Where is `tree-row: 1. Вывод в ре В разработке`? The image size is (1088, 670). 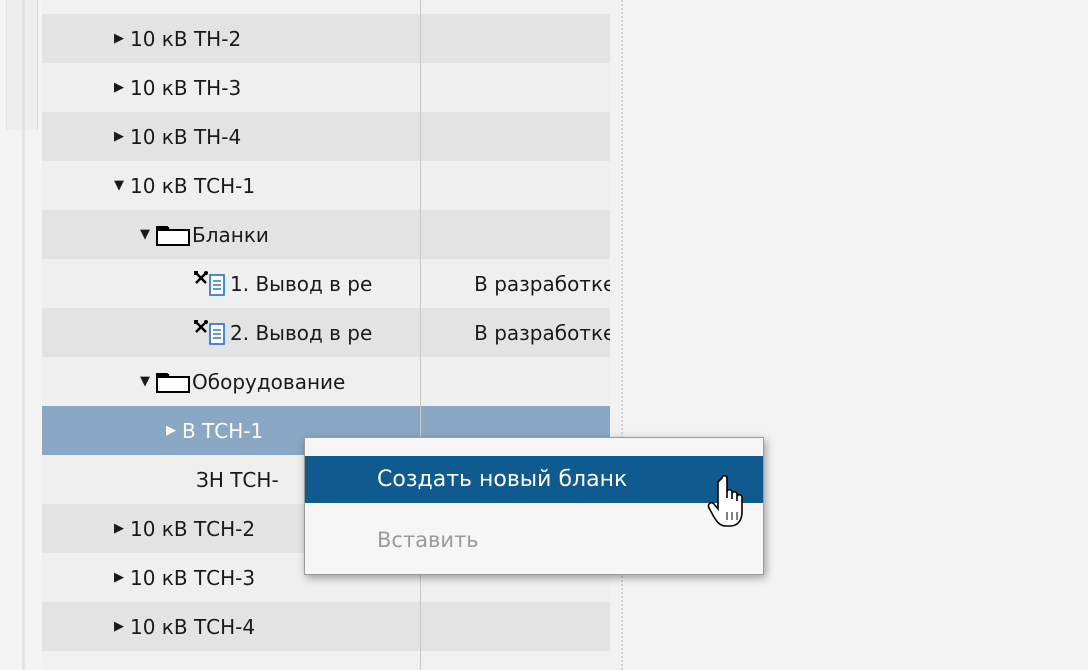 tree-row: 1. Вывод в ре В разработке is located at coordinates (326, 283).